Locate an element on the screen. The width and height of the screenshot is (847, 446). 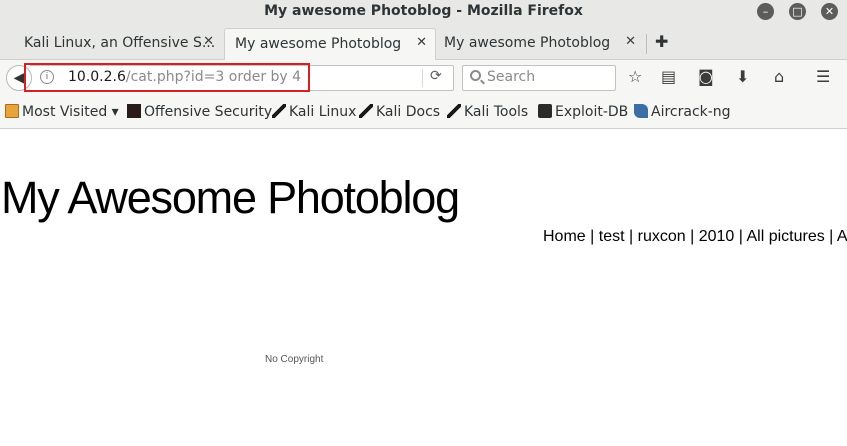
reload-icon: ⟳ is located at coordinates (436, 76).